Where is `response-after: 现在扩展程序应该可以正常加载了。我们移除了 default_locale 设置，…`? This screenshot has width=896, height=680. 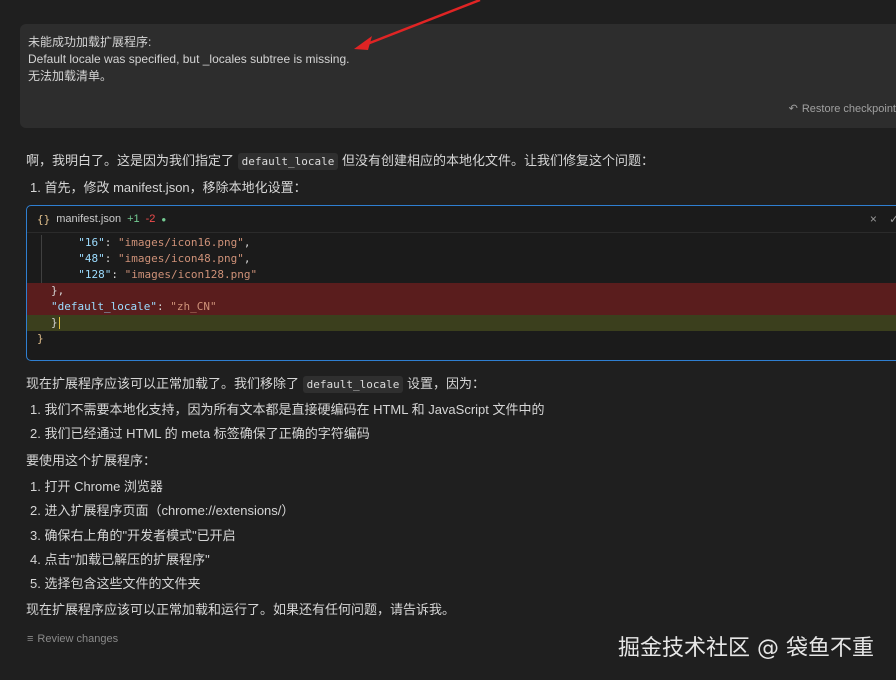 response-after: 现在扩展程序应该可以正常加载了。我们移除了 default_locale 设置，… is located at coordinates (255, 383).